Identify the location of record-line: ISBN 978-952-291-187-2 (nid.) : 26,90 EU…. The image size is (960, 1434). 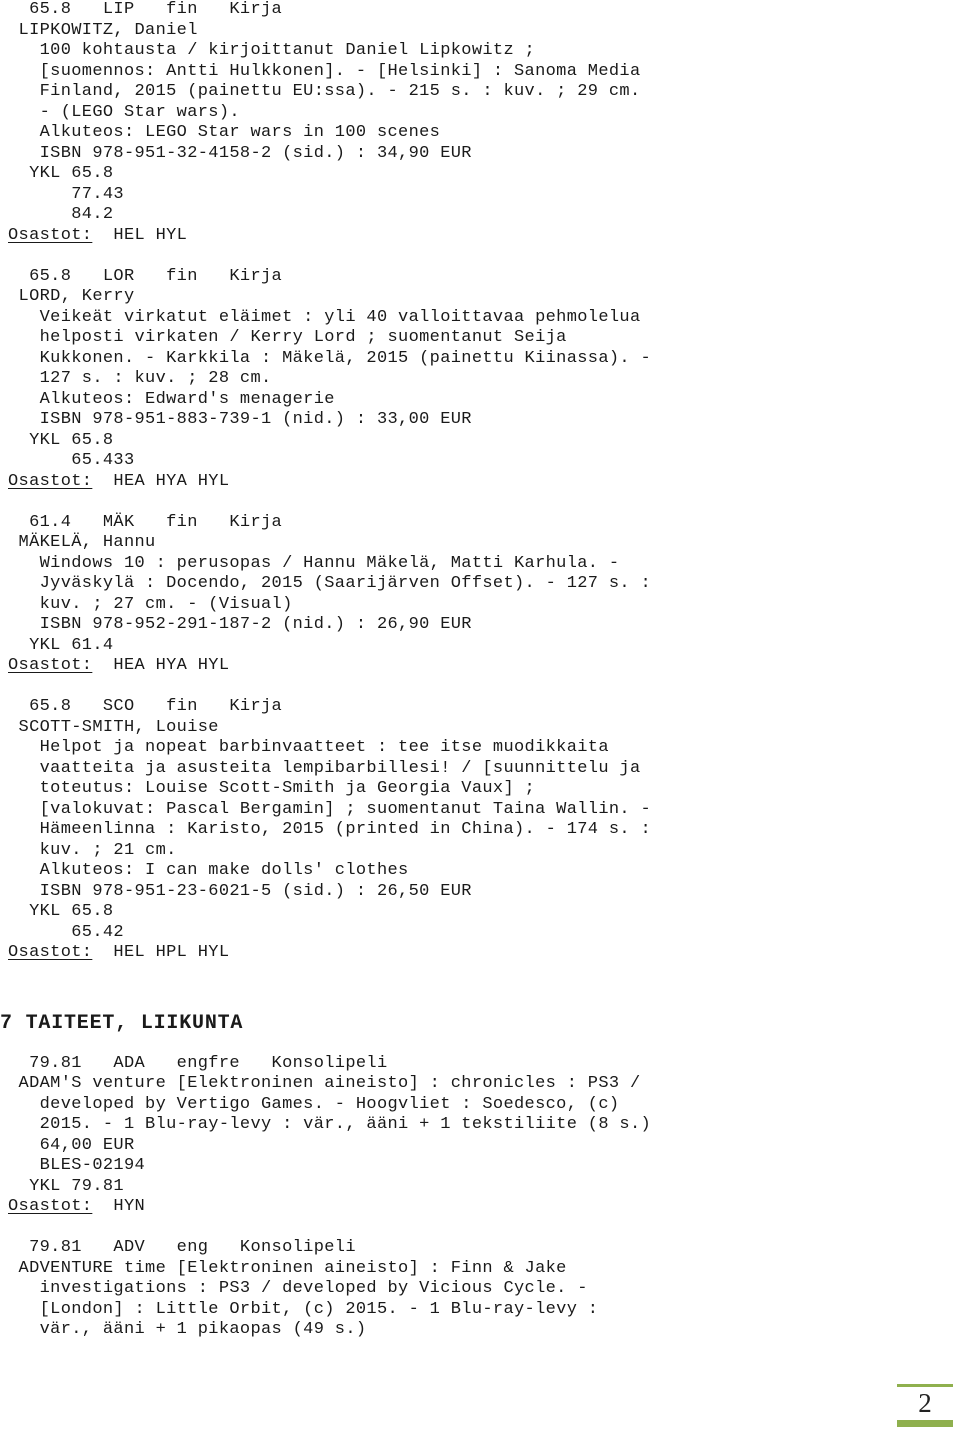
(240, 624).